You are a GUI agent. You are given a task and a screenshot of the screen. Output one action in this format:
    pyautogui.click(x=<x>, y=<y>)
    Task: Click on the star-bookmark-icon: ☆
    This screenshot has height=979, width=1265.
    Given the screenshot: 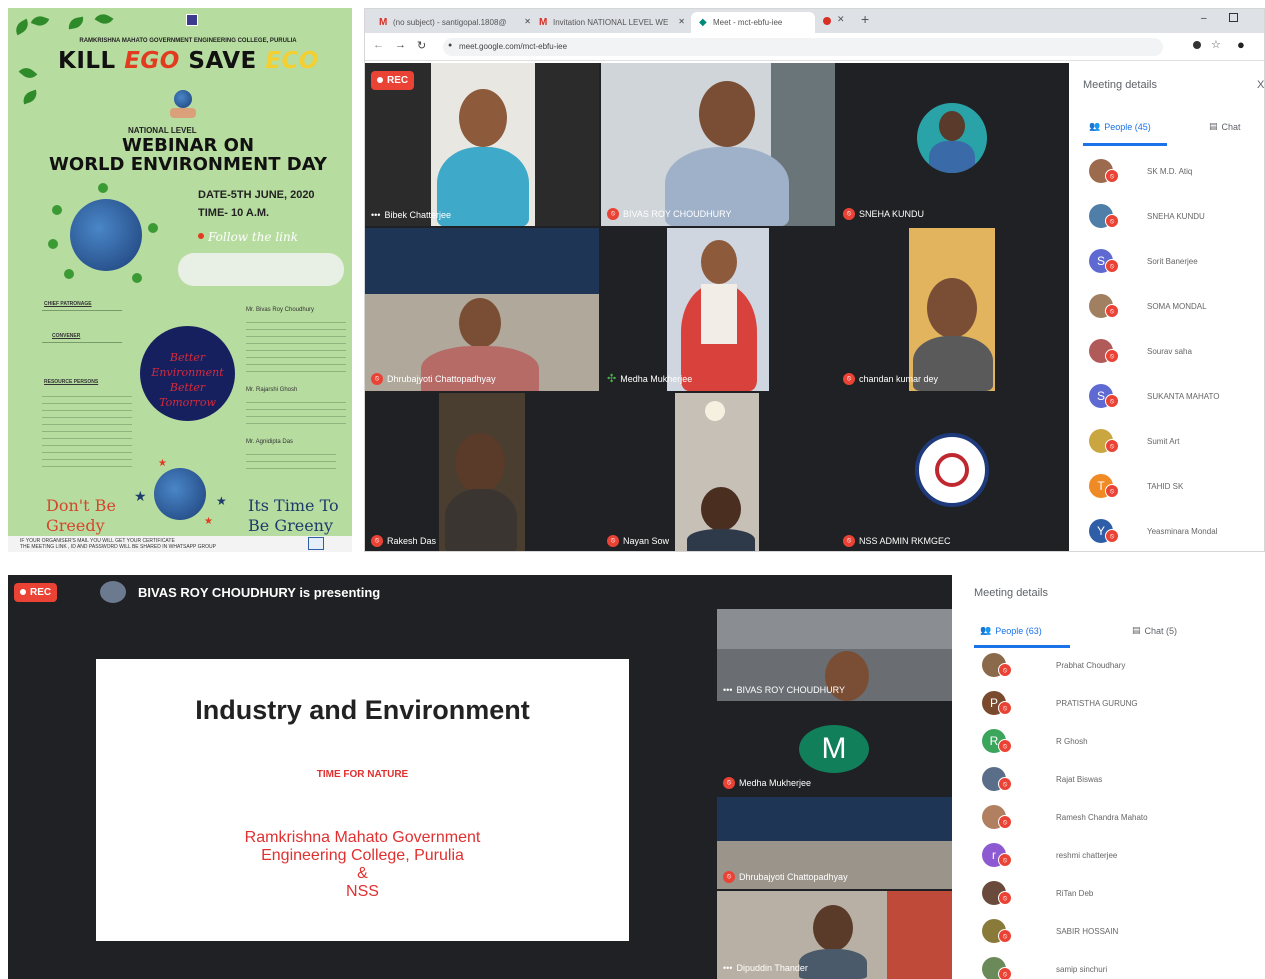 What is the action you would take?
    pyautogui.click(x=1216, y=44)
    